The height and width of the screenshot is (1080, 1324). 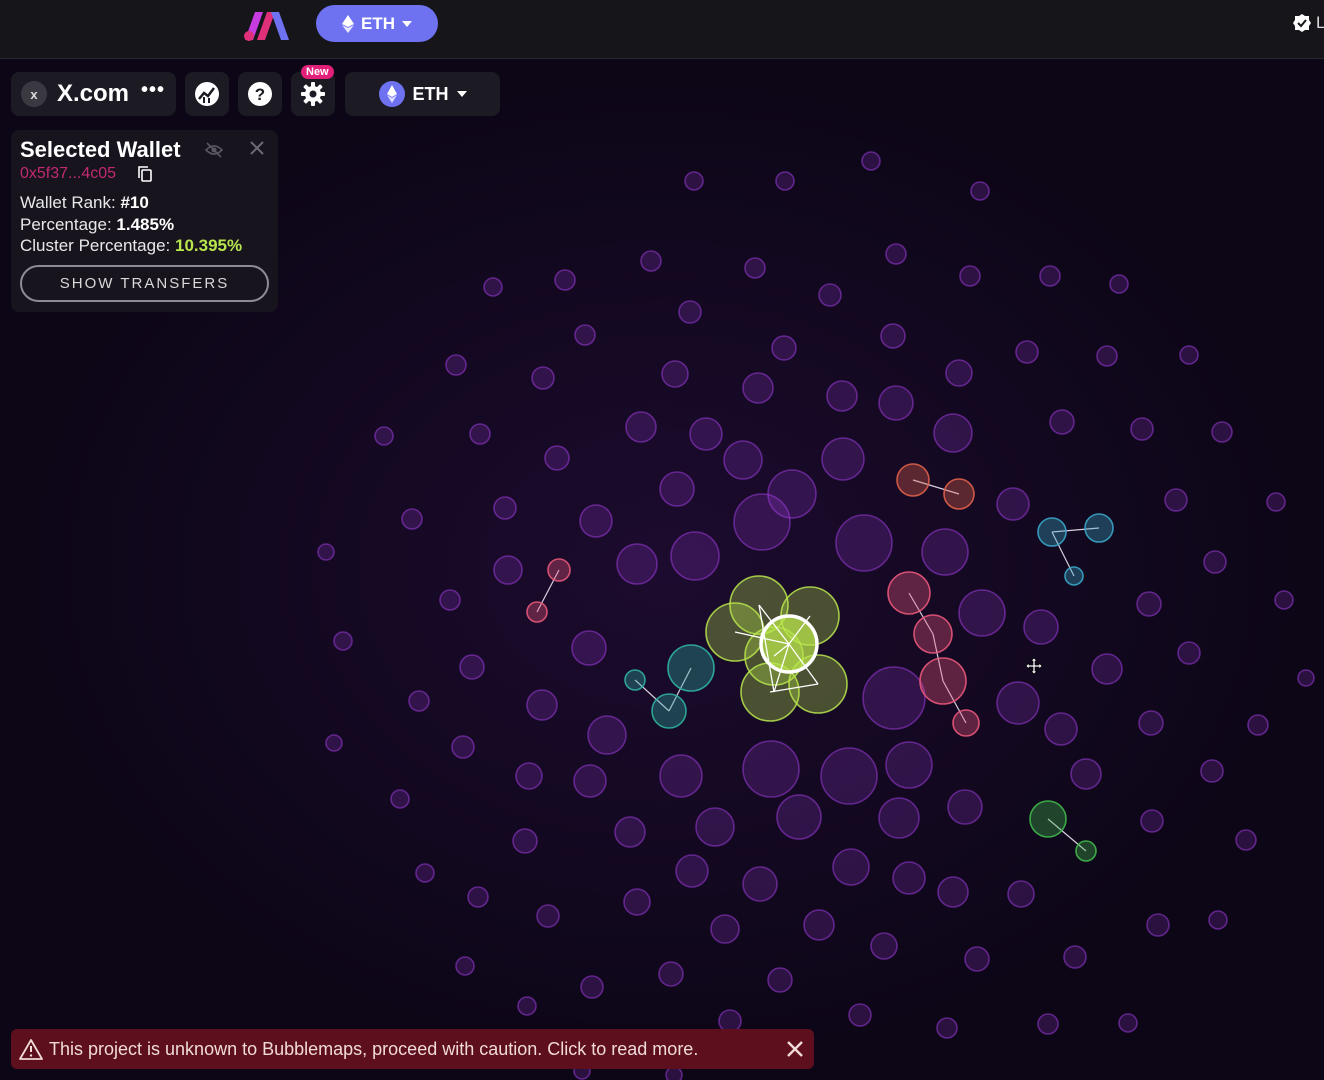 What do you see at coordinates (1302, 23) in the screenshot?
I see `verified-badge-icon` at bounding box center [1302, 23].